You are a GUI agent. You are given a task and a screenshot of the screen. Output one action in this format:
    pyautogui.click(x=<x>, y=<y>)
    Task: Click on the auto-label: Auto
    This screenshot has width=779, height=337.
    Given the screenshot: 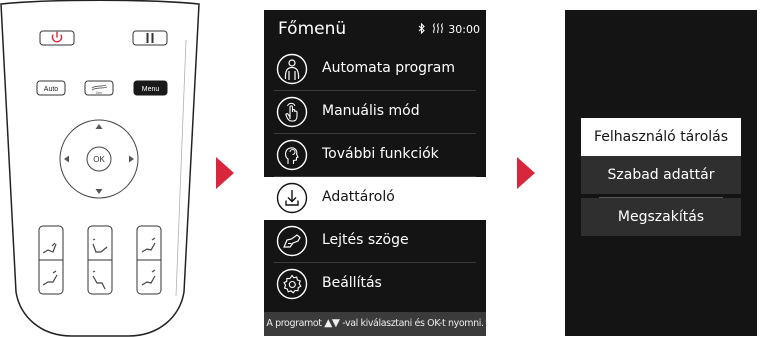 What is the action you would take?
    pyautogui.click(x=51, y=89)
    